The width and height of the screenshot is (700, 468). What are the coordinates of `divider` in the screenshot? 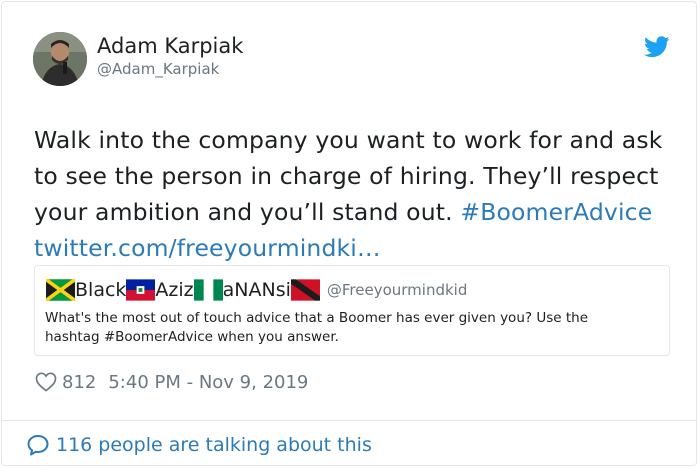 It's located at (349, 420).